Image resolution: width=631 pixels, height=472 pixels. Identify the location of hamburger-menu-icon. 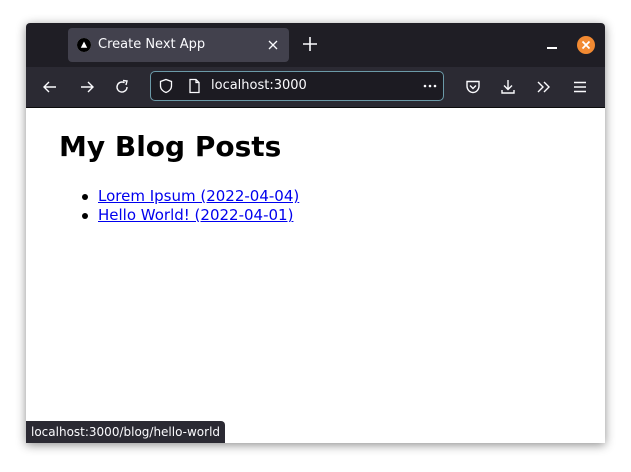
(580, 87).